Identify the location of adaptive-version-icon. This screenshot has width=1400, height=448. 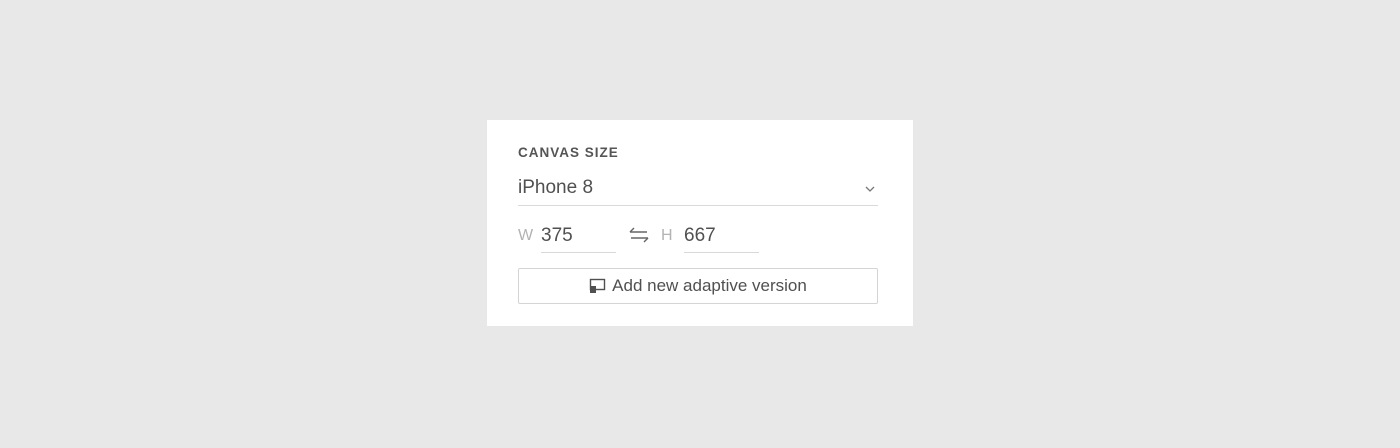
(597, 285).